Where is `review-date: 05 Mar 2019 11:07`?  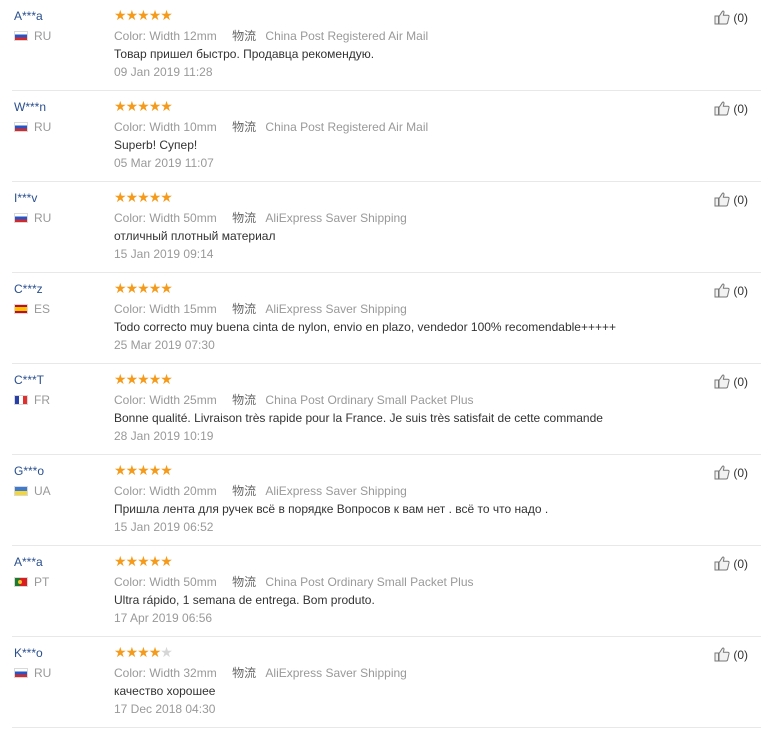 review-date: 05 Mar 2019 11:07 is located at coordinates (164, 163).